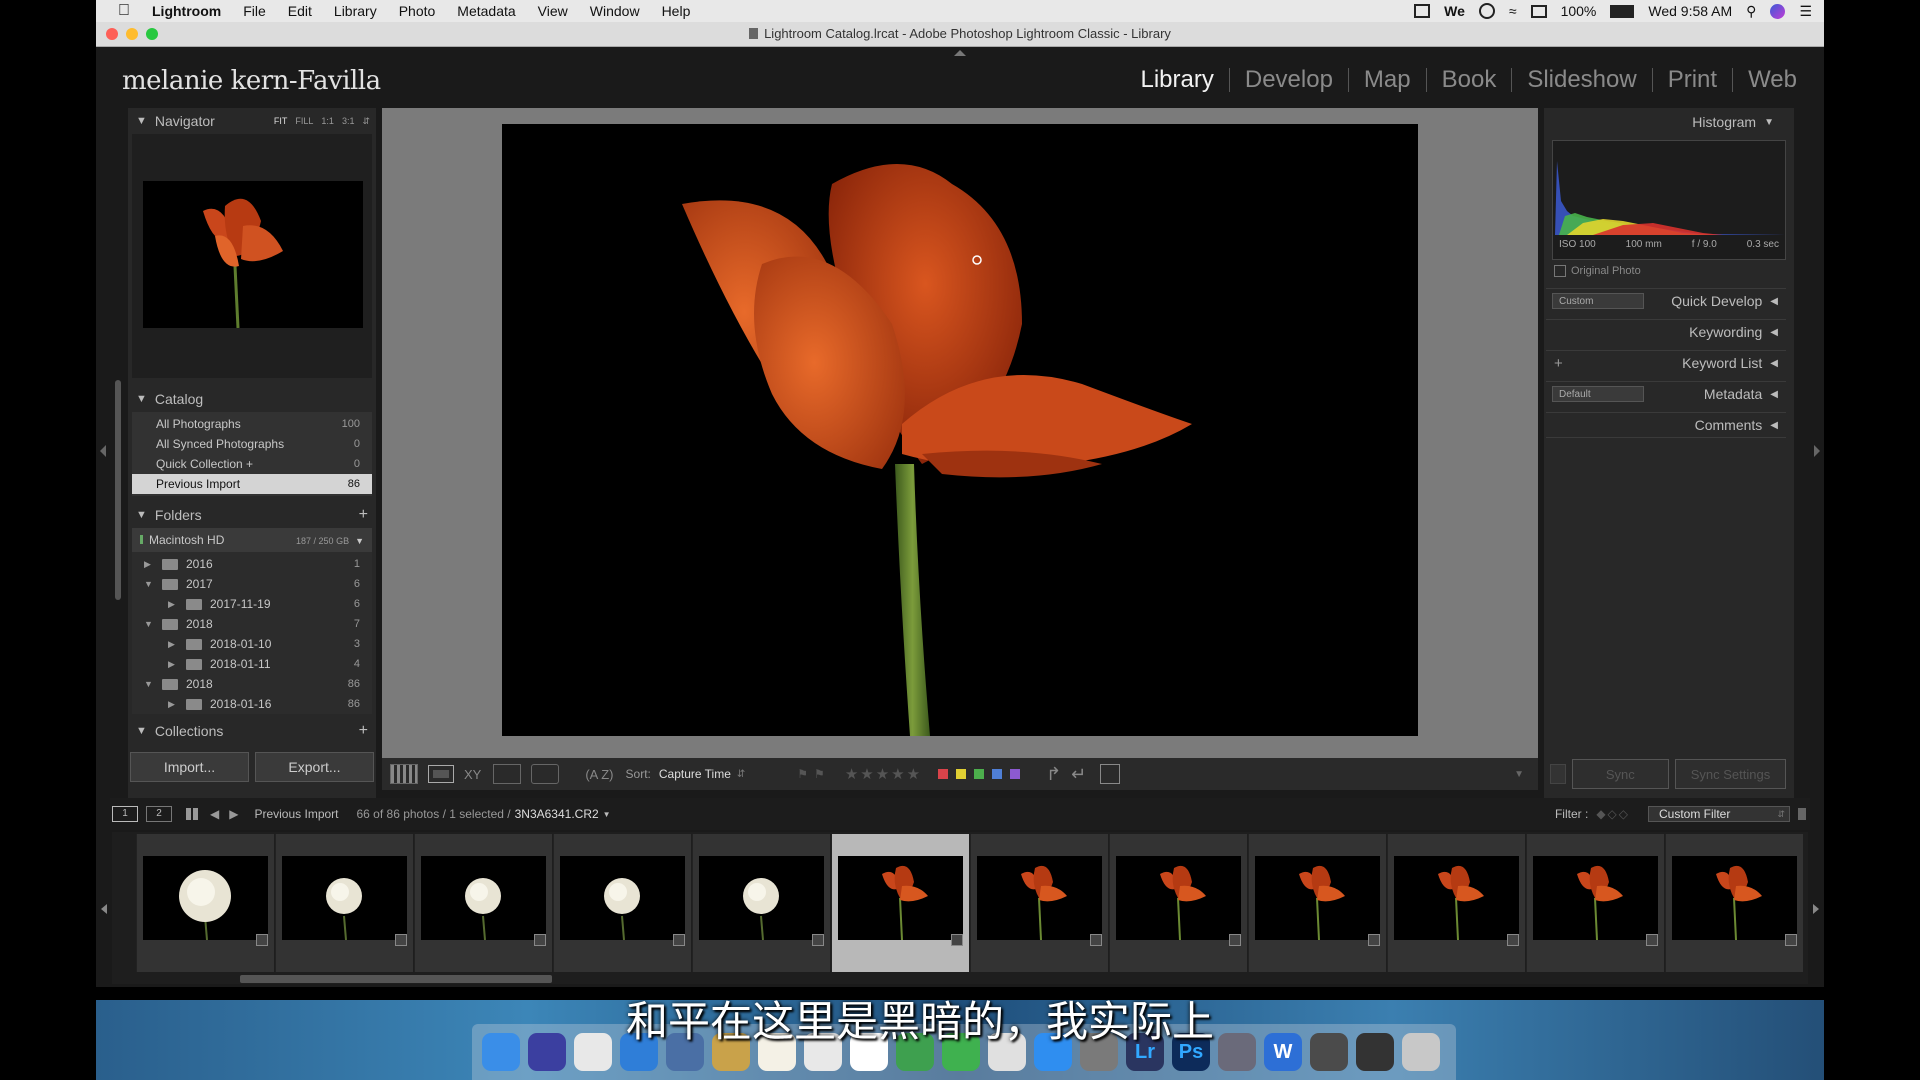  I want to click on filter-lock-icon, so click(1802, 814).